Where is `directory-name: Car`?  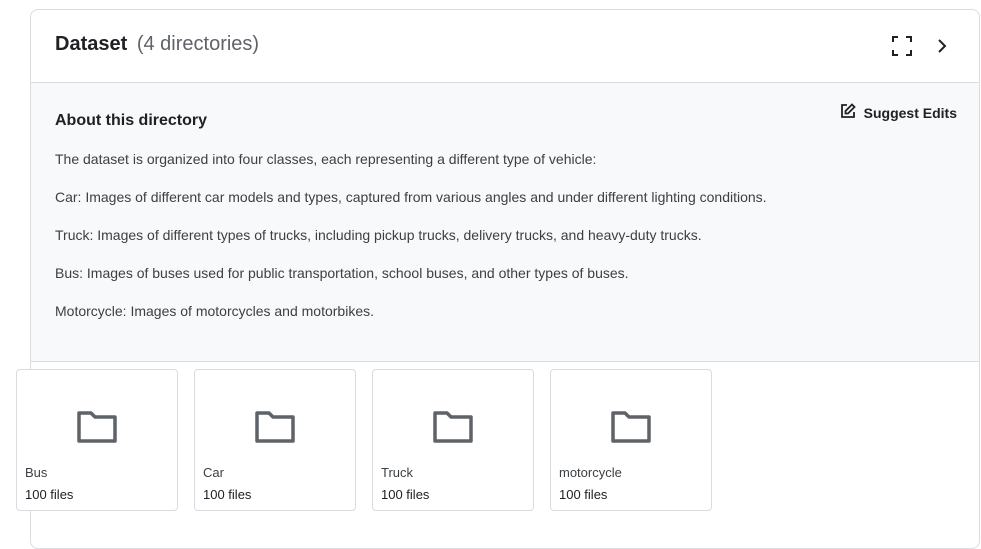
directory-name: Car is located at coordinates (213, 472).